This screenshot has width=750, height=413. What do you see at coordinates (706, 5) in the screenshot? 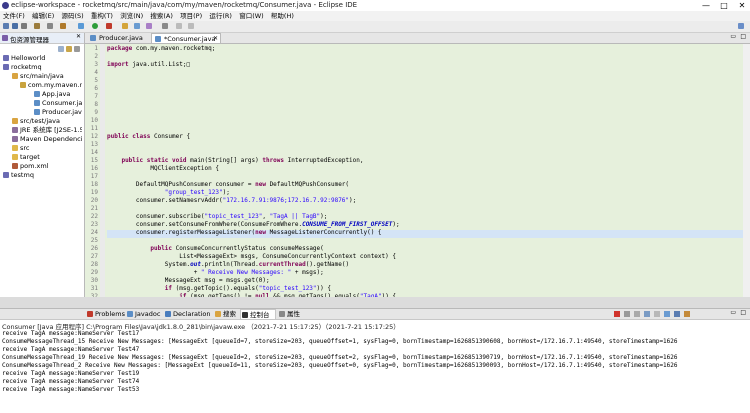
I see `minimize-button: —` at bounding box center [706, 5].